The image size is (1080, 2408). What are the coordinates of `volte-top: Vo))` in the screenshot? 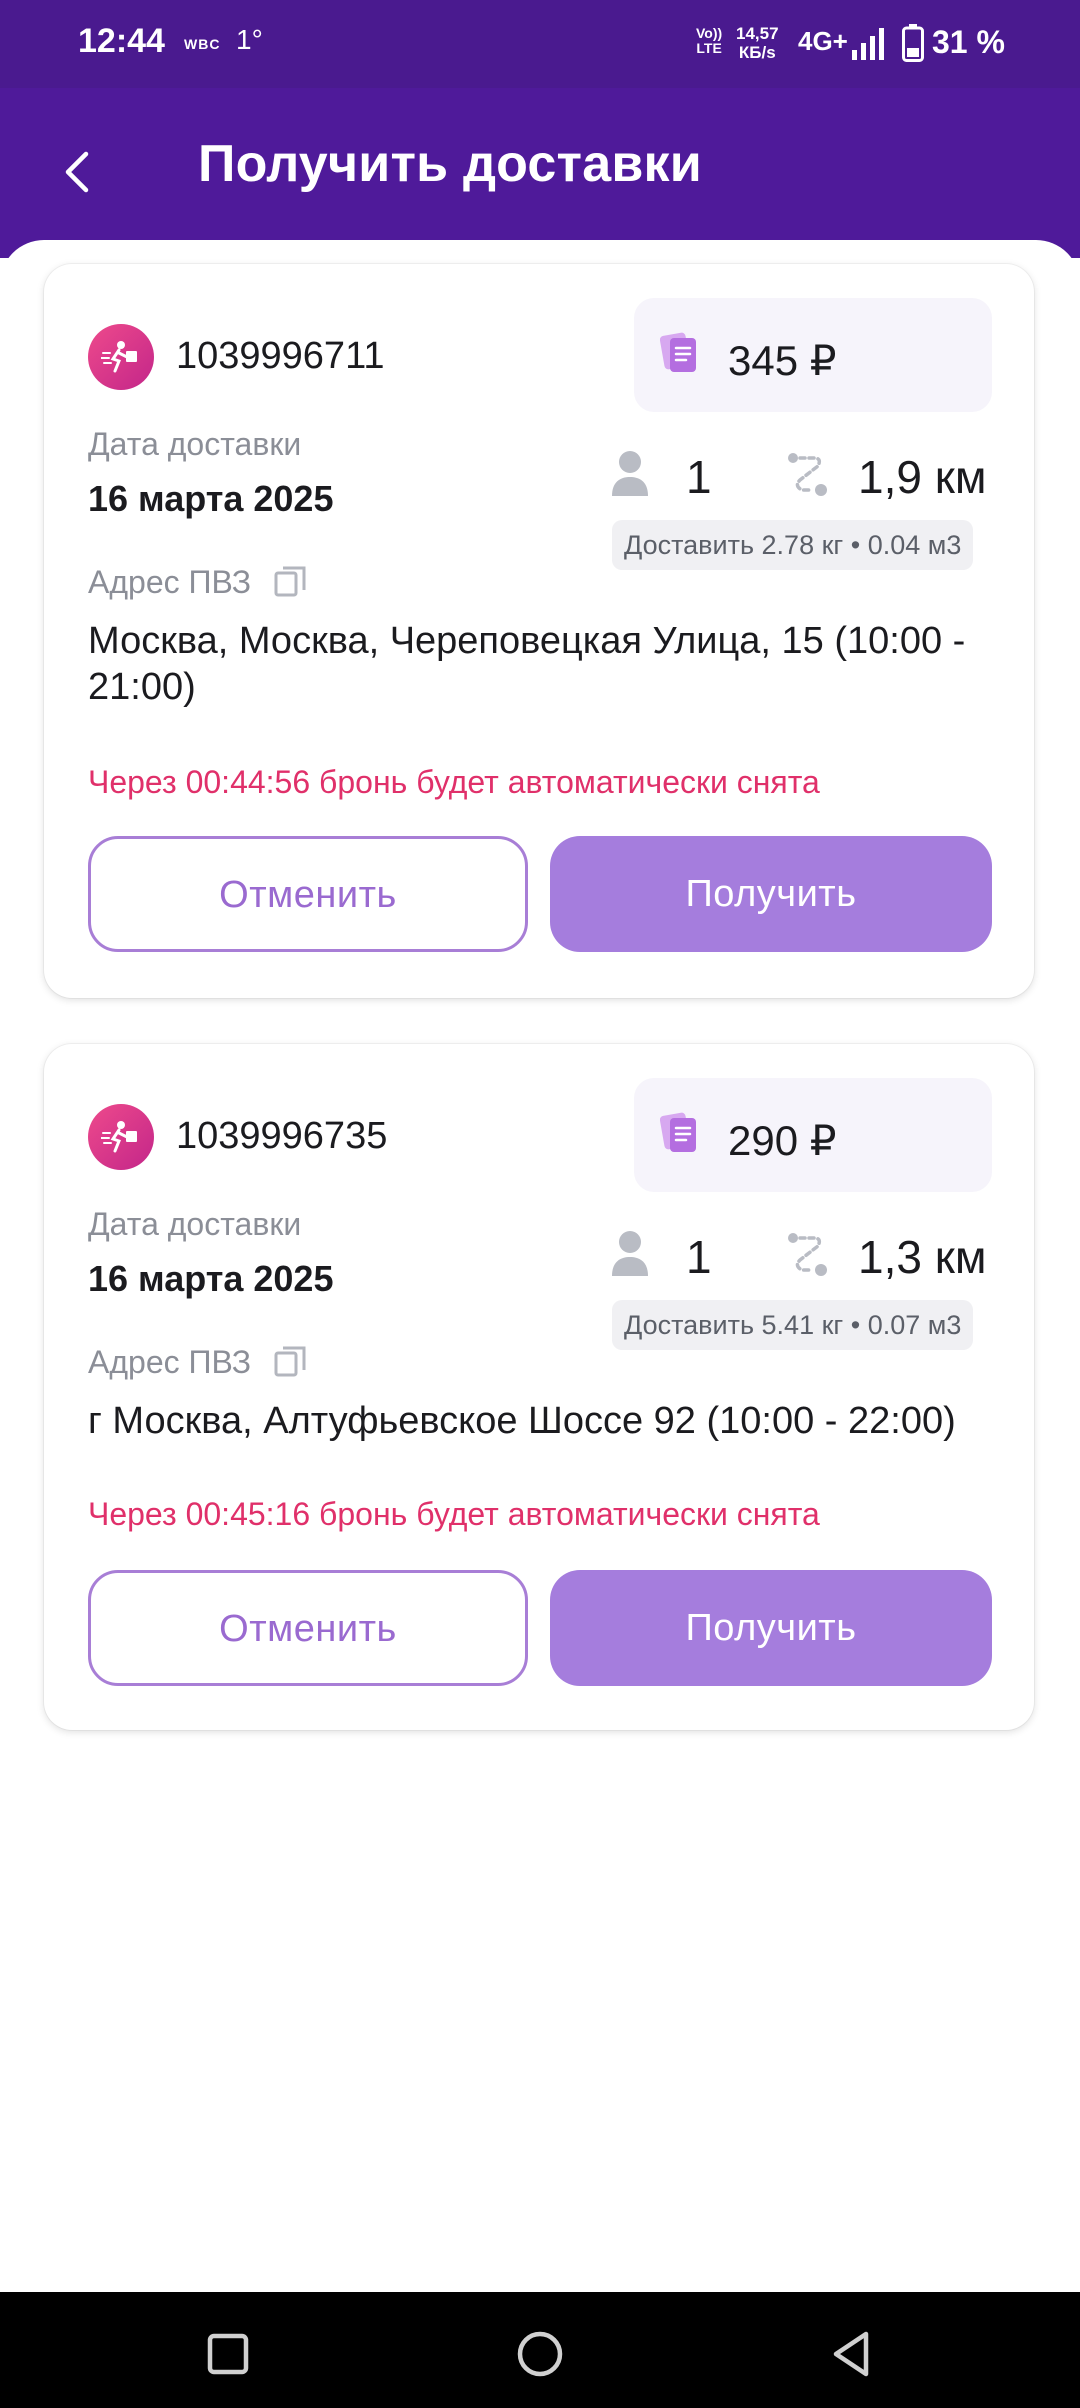 It's located at (709, 33).